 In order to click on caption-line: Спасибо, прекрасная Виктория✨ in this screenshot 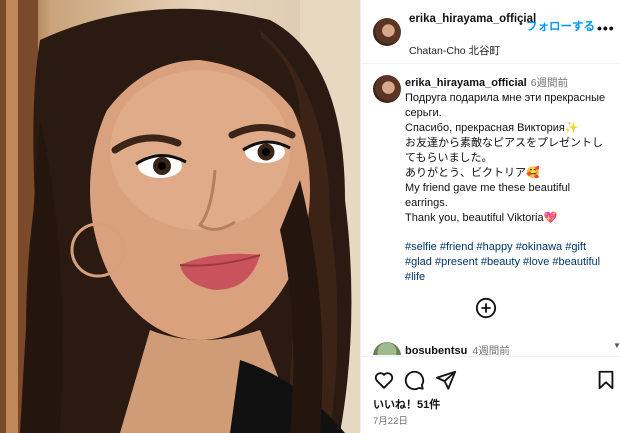, I will do `click(492, 128)`.